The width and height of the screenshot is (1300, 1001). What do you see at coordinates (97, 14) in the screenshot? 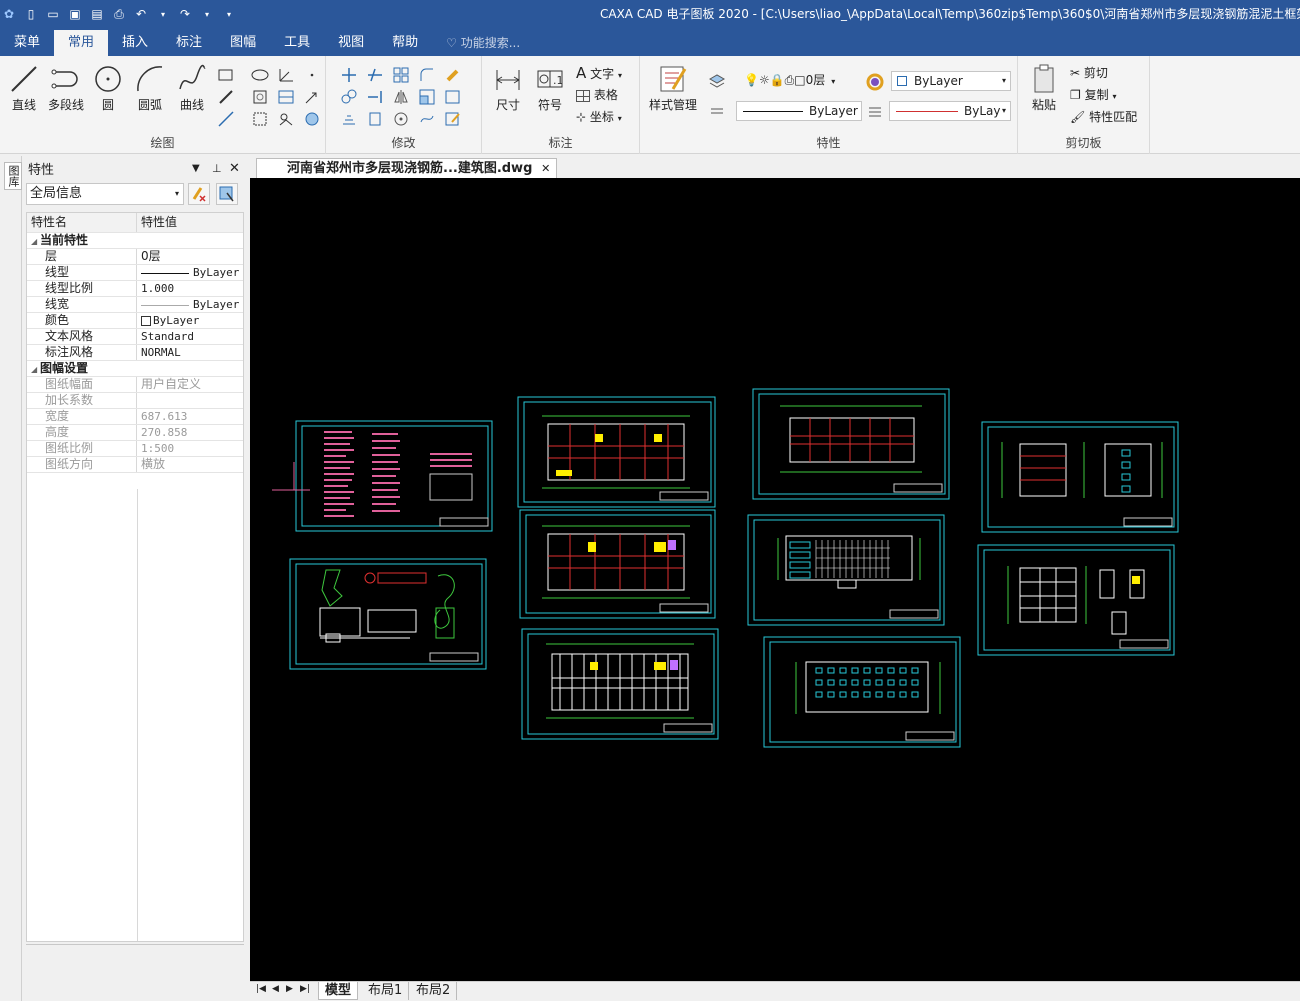
I see `save-as-icon: ▤` at bounding box center [97, 14].